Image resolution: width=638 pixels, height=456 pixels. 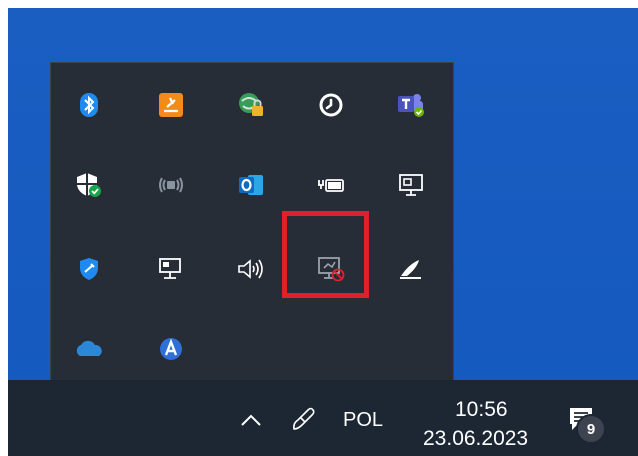 I want to click on clock-time: 10:56, so click(x=481, y=409).